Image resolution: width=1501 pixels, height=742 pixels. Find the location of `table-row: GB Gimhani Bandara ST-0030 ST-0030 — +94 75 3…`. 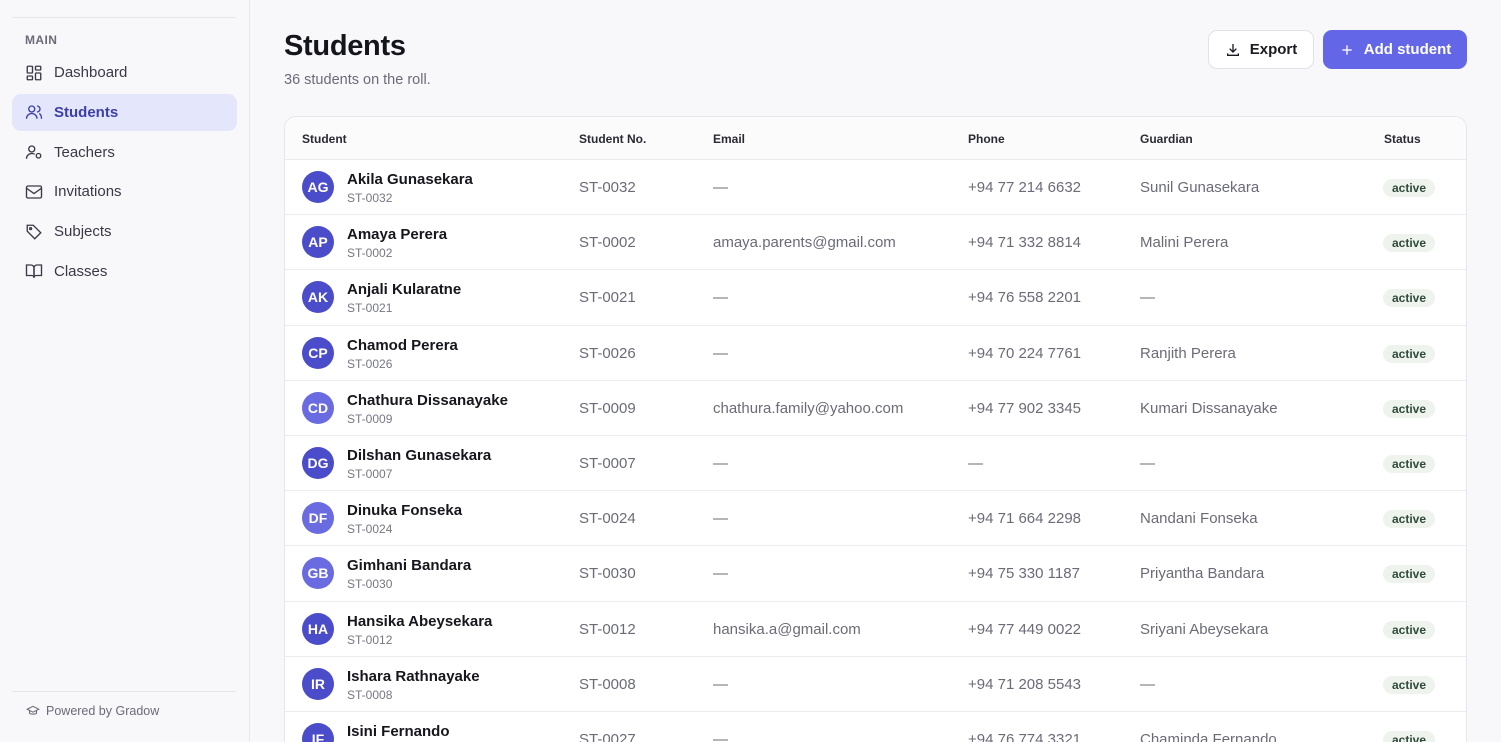

table-row: GB Gimhani Bandara ST-0030 ST-0030 — +94 75 3… is located at coordinates (875, 574).